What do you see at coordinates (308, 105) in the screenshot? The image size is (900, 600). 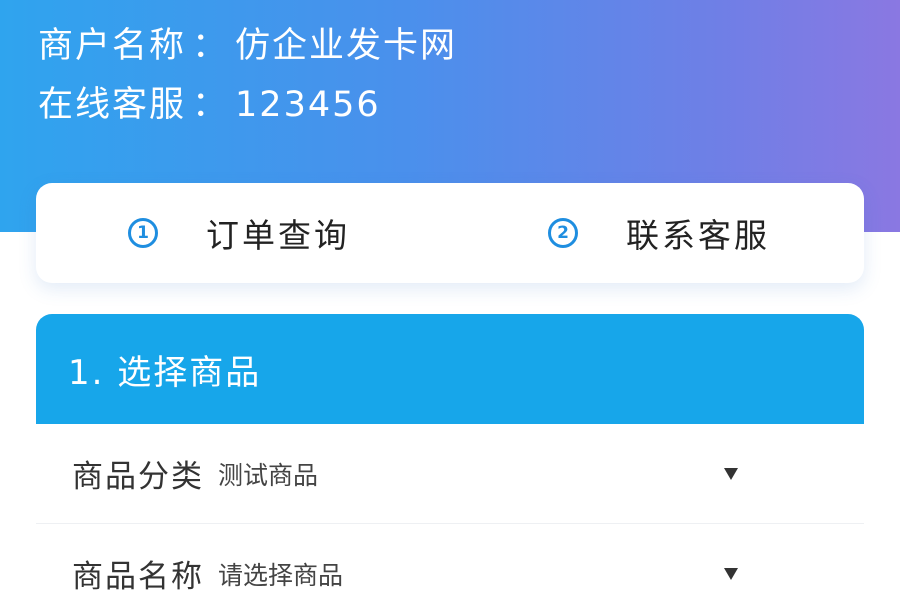 I see `online-service-value: 123456` at bounding box center [308, 105].